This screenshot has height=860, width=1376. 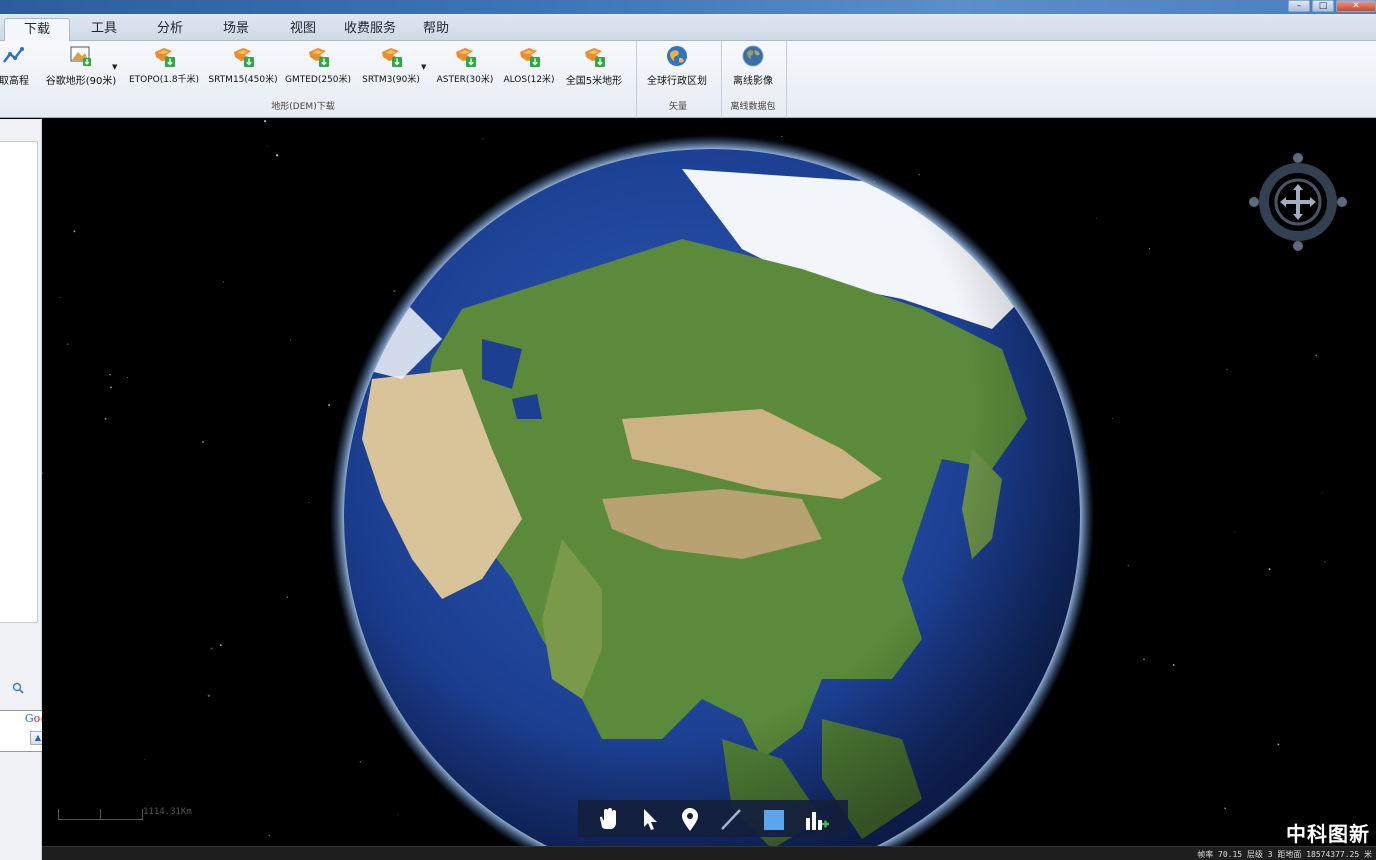 What do you see at coordinates (236, 29) in the screenshot?
I see `tab-scene: 场景` at bounding box center [236, 29].